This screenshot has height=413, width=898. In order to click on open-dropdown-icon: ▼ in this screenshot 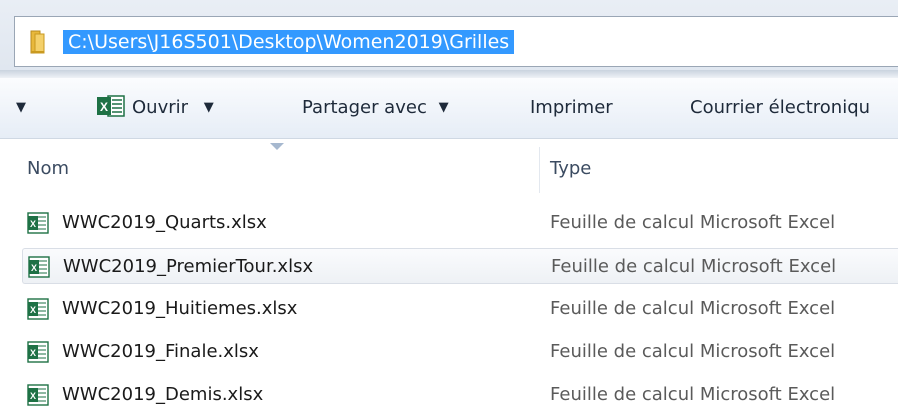, I will do `click(209, 108)`.